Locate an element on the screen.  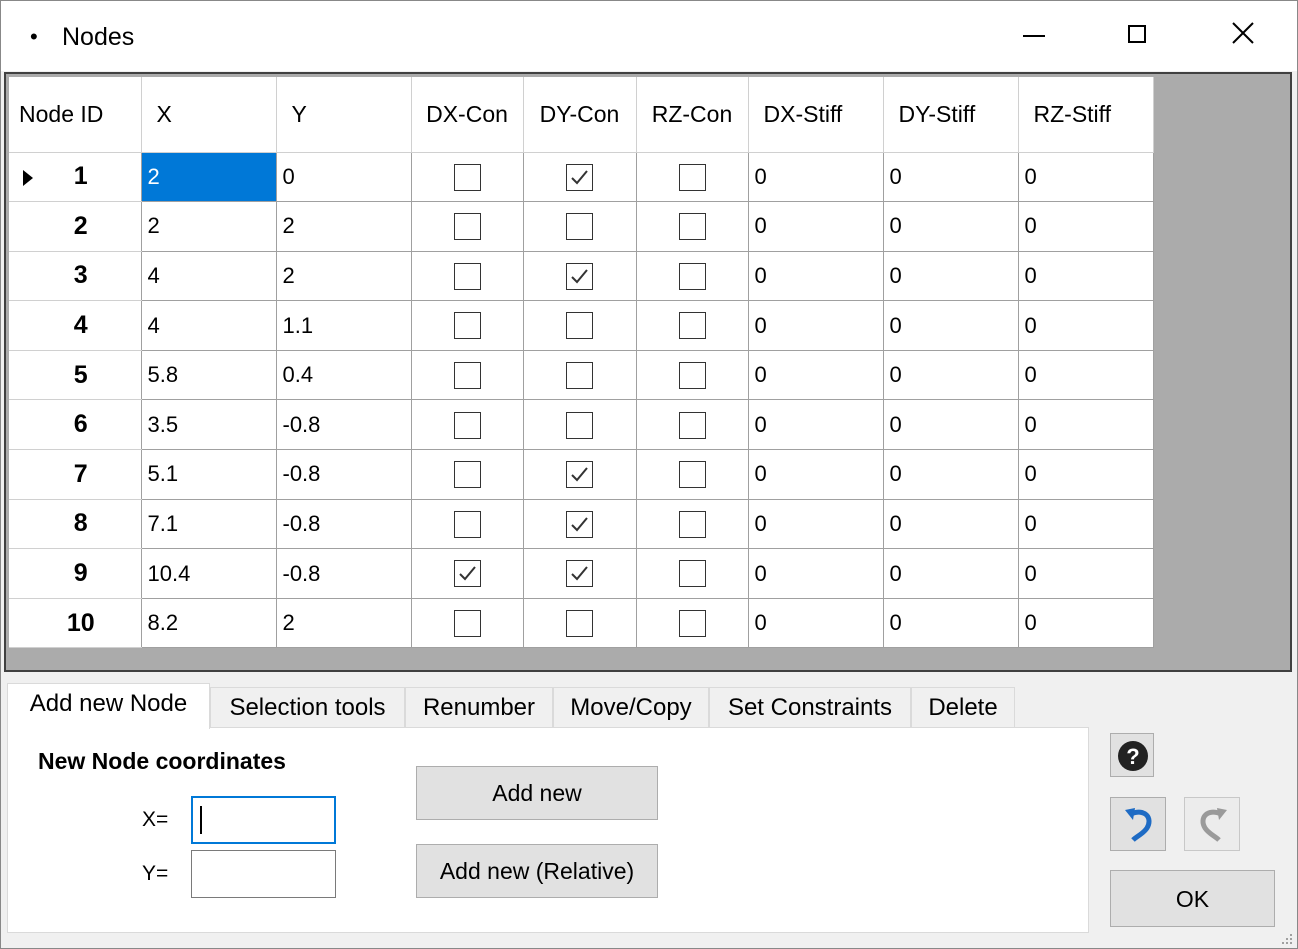
column-header: X is located at coordinates (209, 115).